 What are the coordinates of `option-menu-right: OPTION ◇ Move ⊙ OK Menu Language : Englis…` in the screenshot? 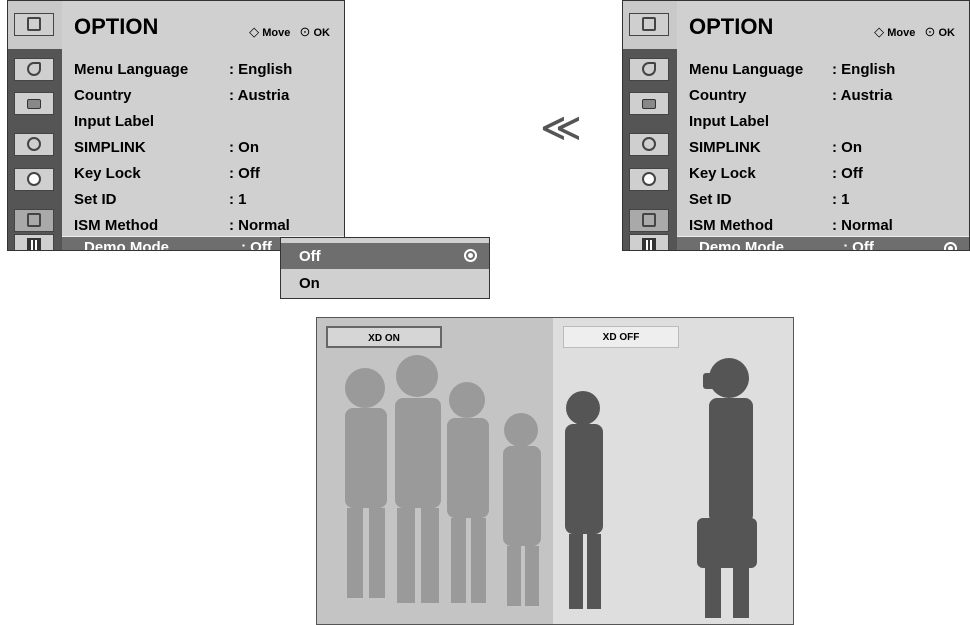 It's located at (796, 125).